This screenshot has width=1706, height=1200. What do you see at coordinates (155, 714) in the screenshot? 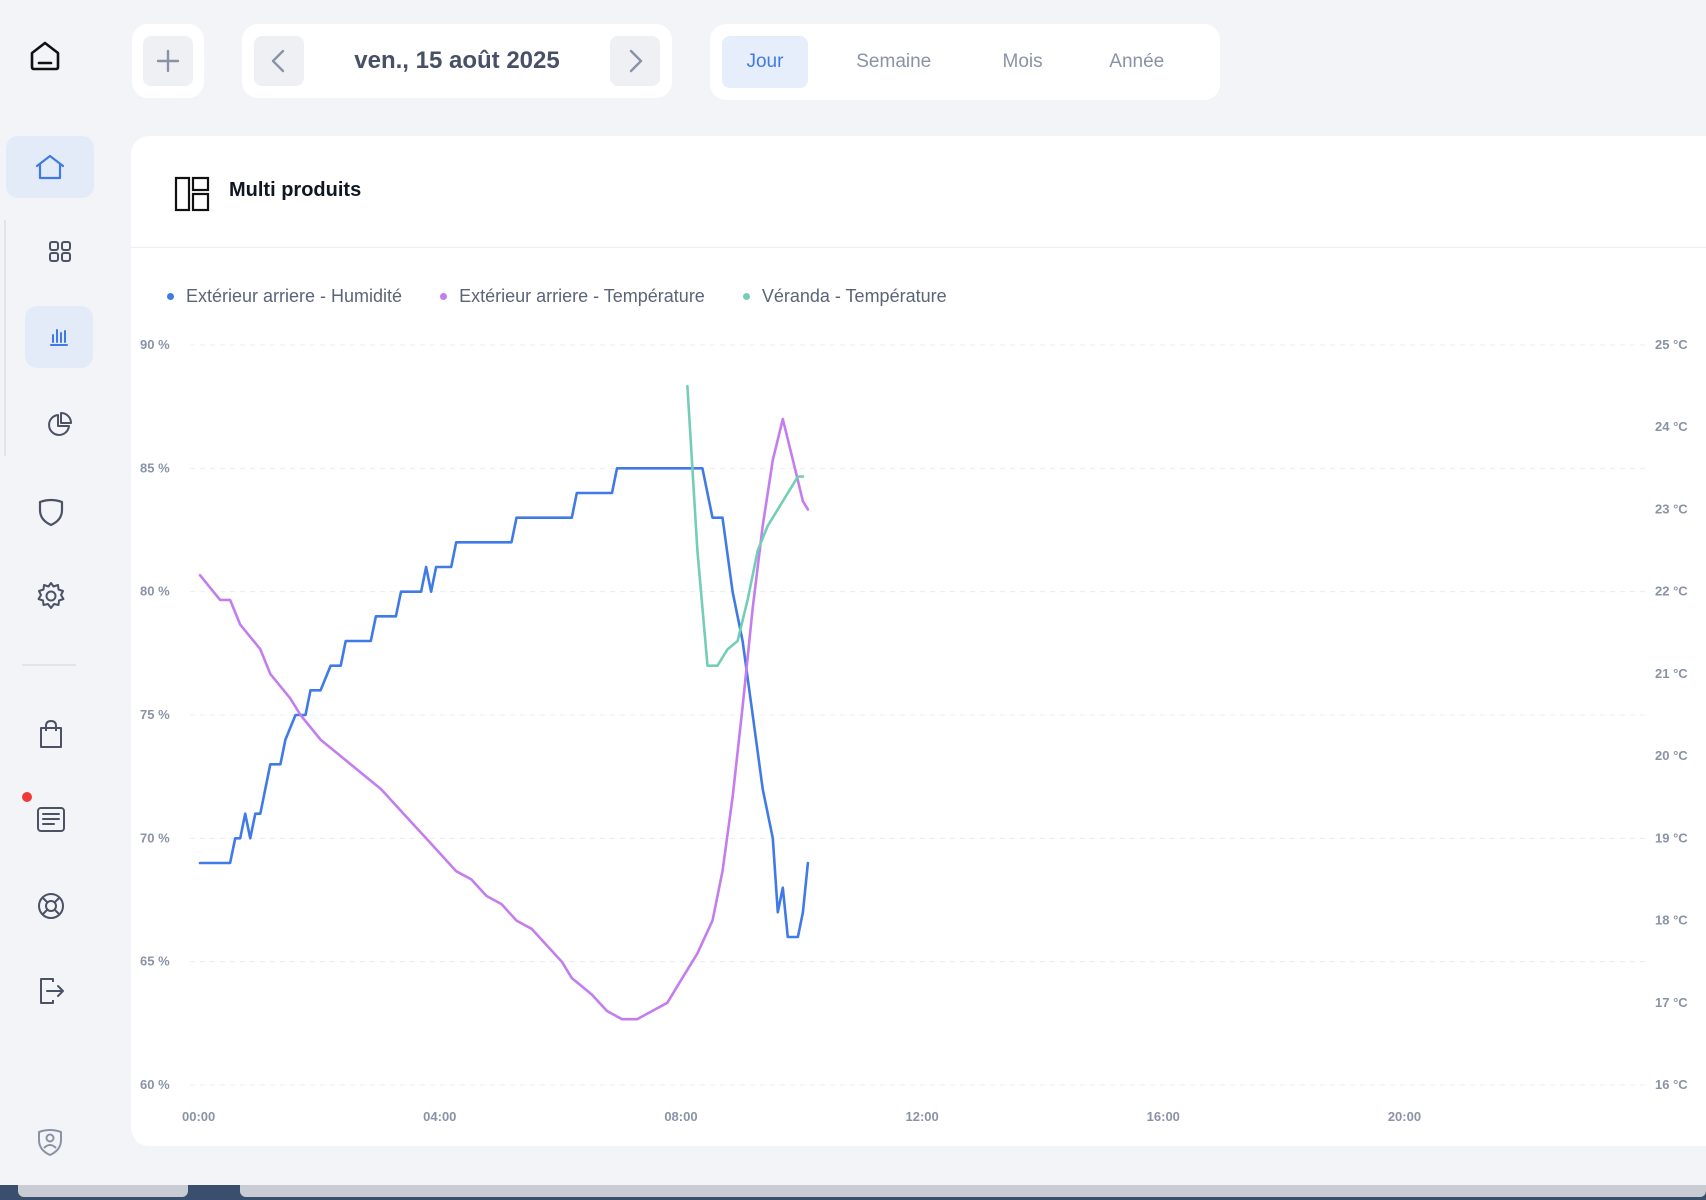
I see `y-left-tick-label: 75 %` at bounding box center [155, 714].